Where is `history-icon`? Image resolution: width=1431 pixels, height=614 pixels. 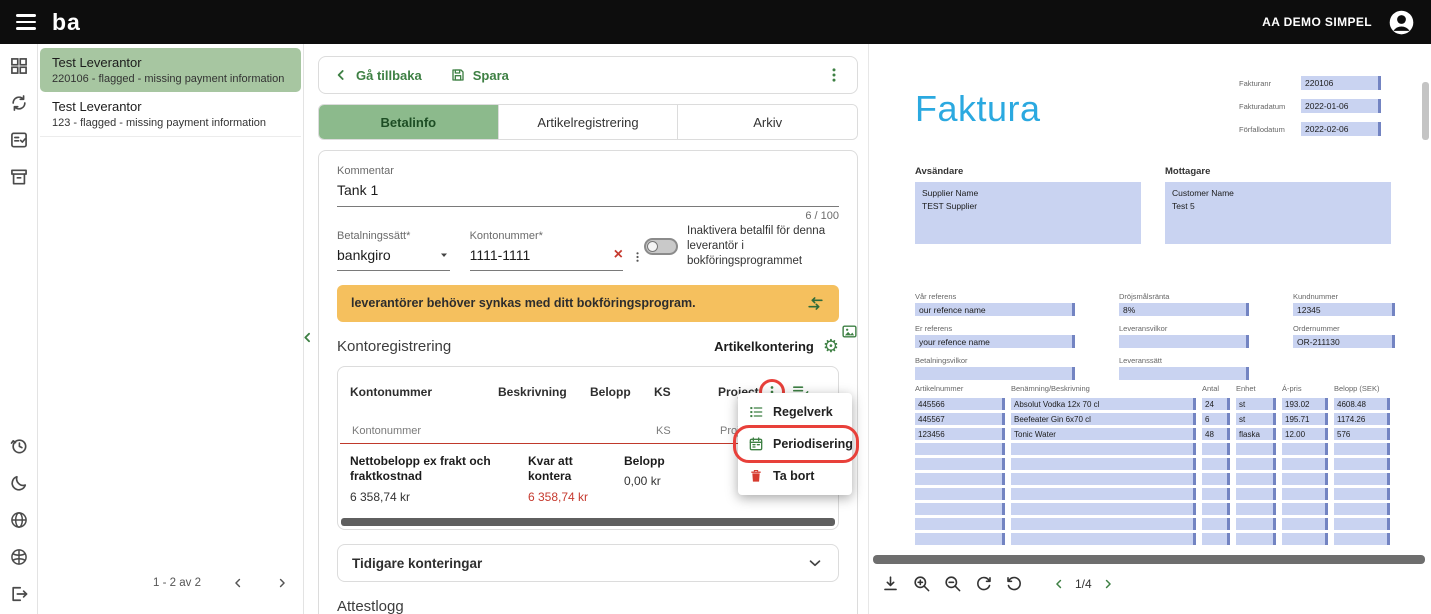 history-icon is located at coordinates (19, 446).